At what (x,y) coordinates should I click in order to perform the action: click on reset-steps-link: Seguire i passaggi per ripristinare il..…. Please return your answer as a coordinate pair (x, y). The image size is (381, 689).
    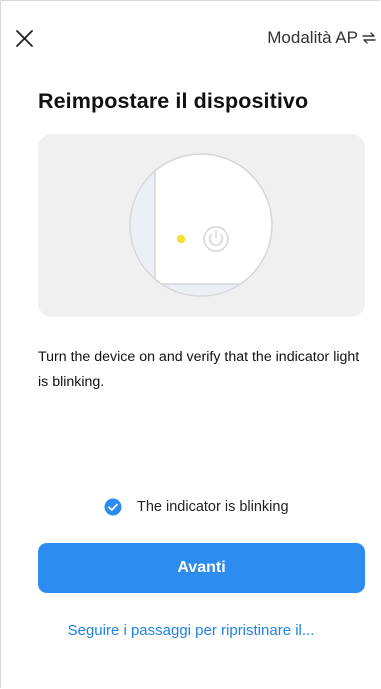
    Looking at the image, I should click on (191, 630).